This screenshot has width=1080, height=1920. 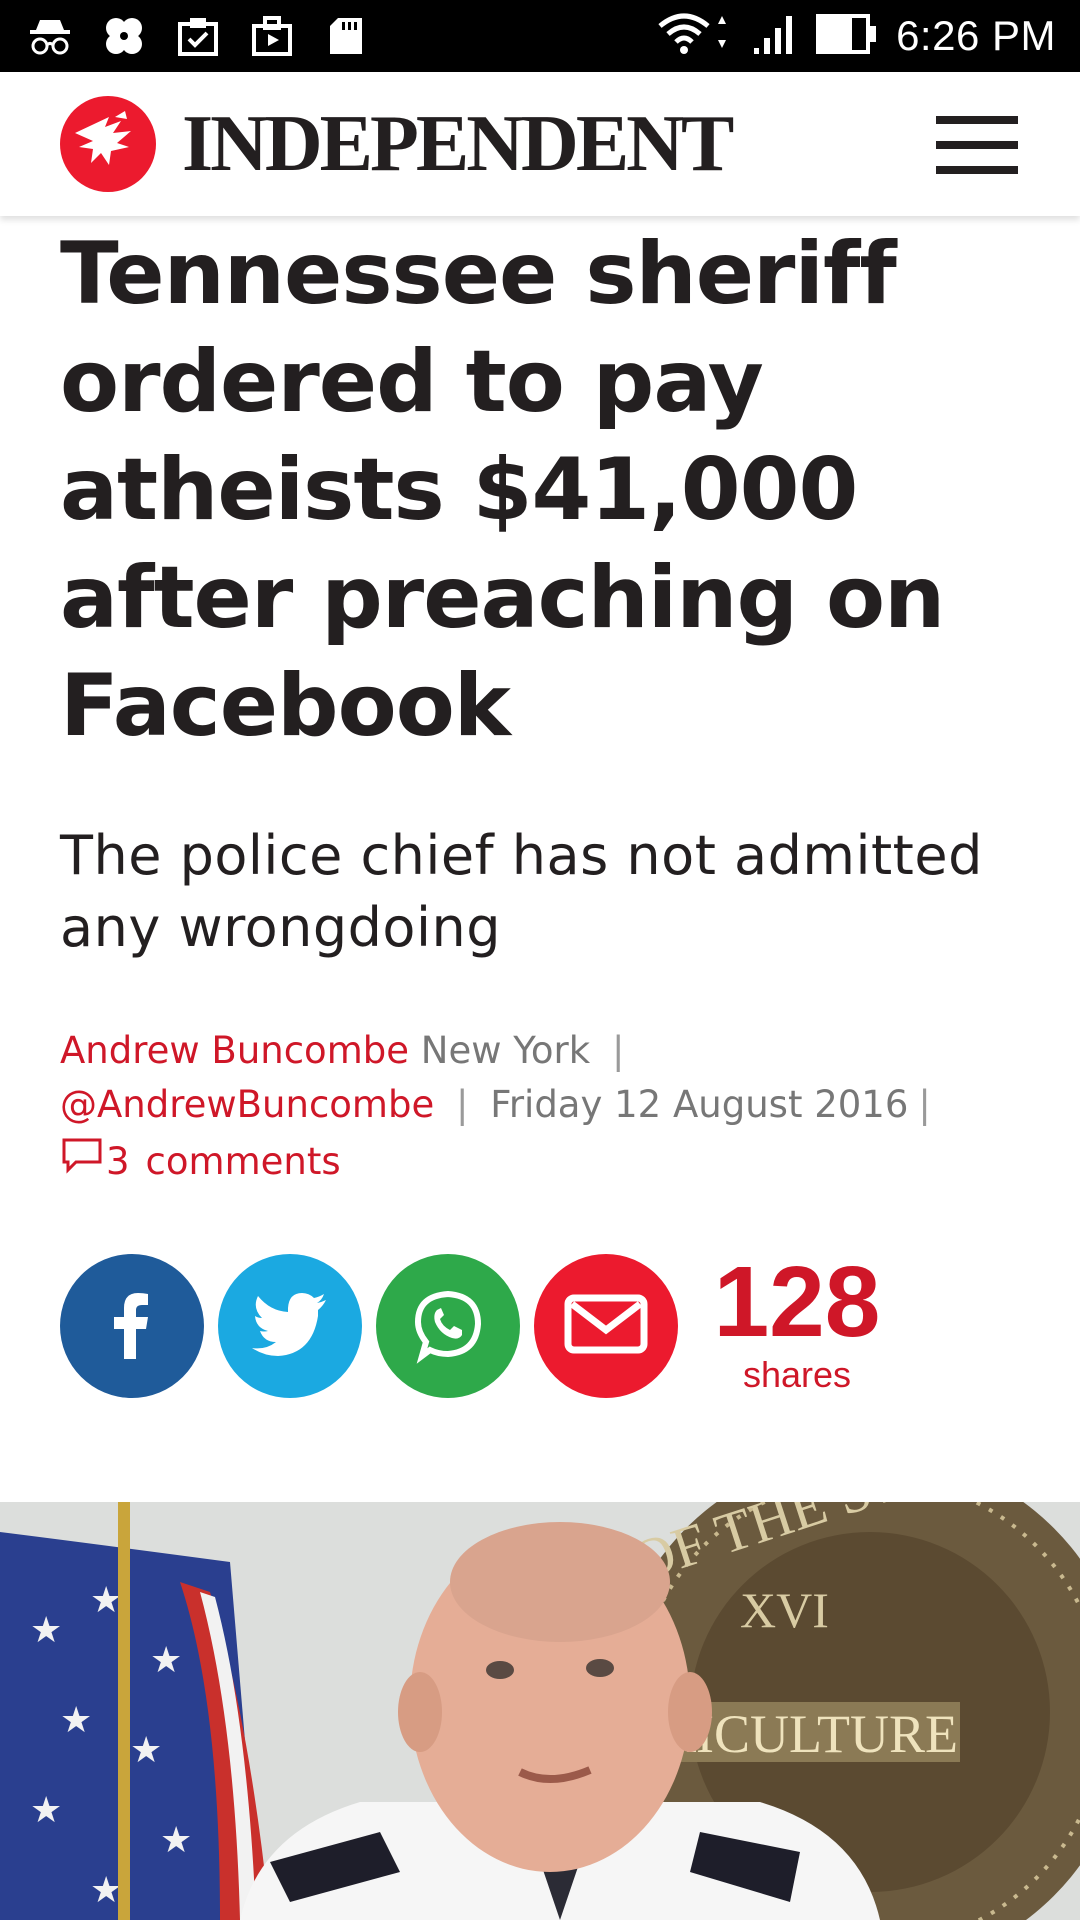 What do you see at coordinates (550, 1160) in the screenshot?
I see `comments-link: 3 comments` at bounding box center [550, 1160].